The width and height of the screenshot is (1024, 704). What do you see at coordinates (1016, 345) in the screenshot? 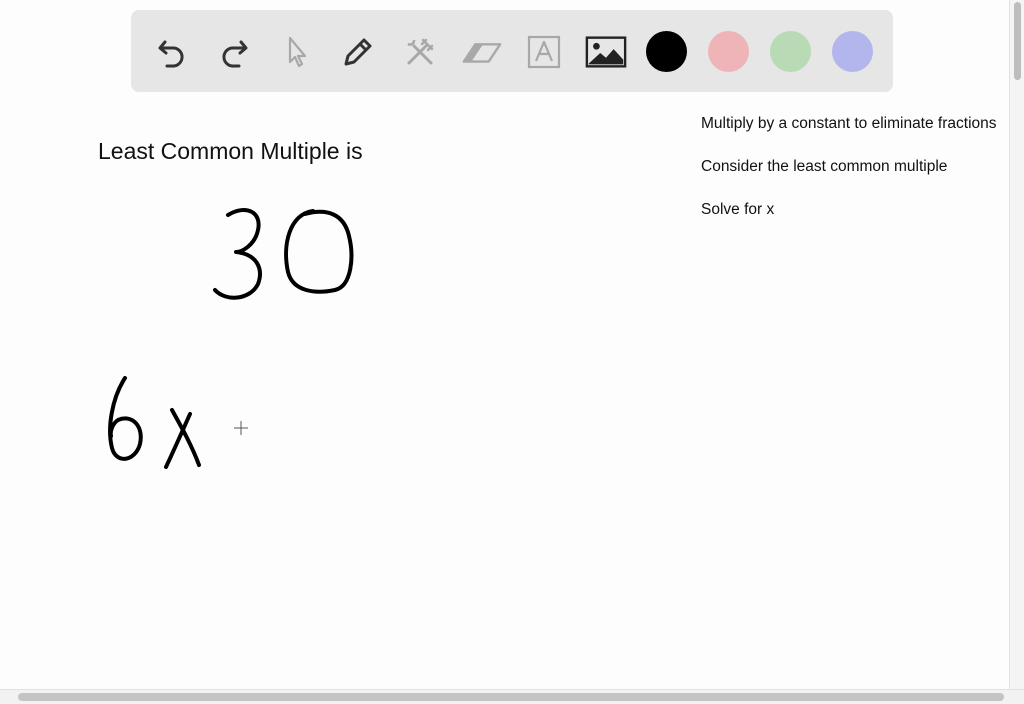
I see `vertical-scrollbar` at bounding box center [1016, 345].